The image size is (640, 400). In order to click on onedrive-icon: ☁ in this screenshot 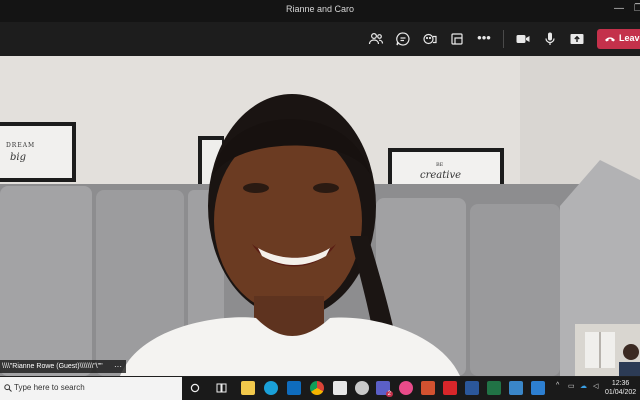, I will do `click(583, 386)`.